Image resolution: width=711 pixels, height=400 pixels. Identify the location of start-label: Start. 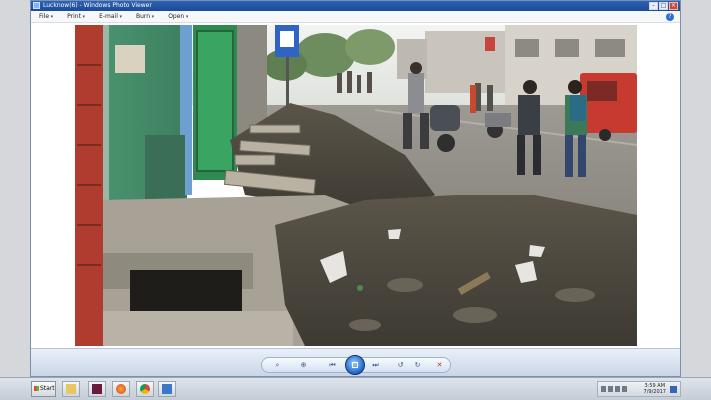
(47, 388).